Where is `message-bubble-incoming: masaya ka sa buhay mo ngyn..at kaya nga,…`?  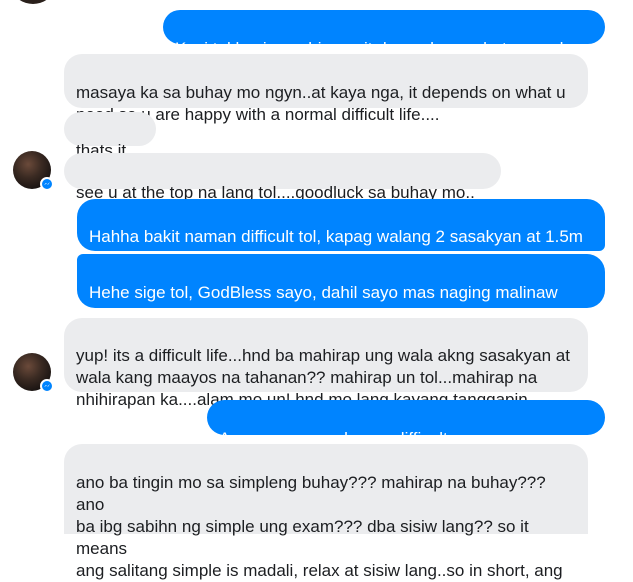 message-bubble-incoming: masaya ka sa buhay mo ngyn..at kaya nga,… is located at coordinates (326, 89).